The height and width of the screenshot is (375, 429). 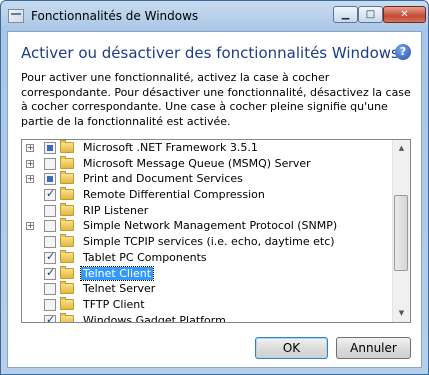 I want to click on cancel-button: Annuler, so click(x=373, y=348).